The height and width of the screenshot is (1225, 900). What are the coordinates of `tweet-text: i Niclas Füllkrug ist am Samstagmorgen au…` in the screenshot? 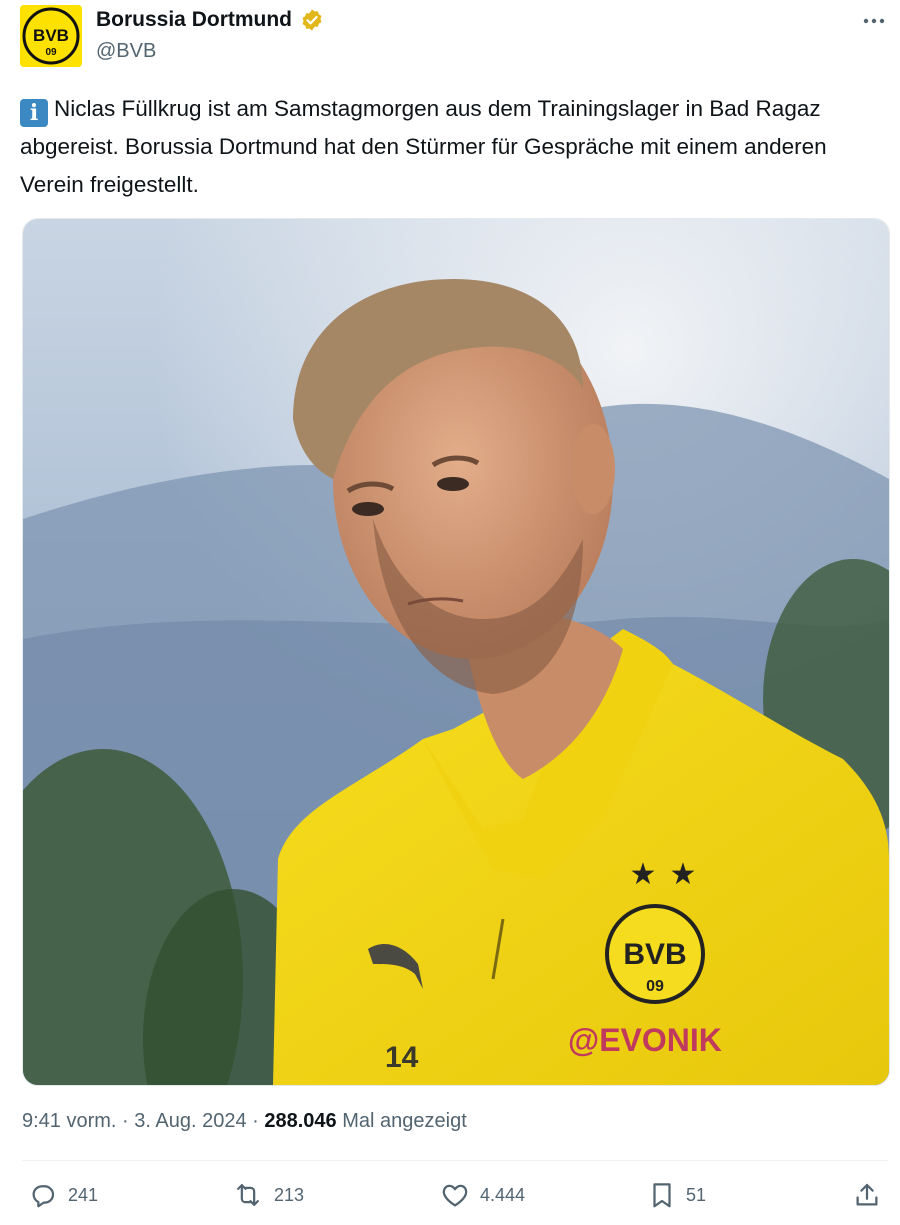 It's located at (455, 147).